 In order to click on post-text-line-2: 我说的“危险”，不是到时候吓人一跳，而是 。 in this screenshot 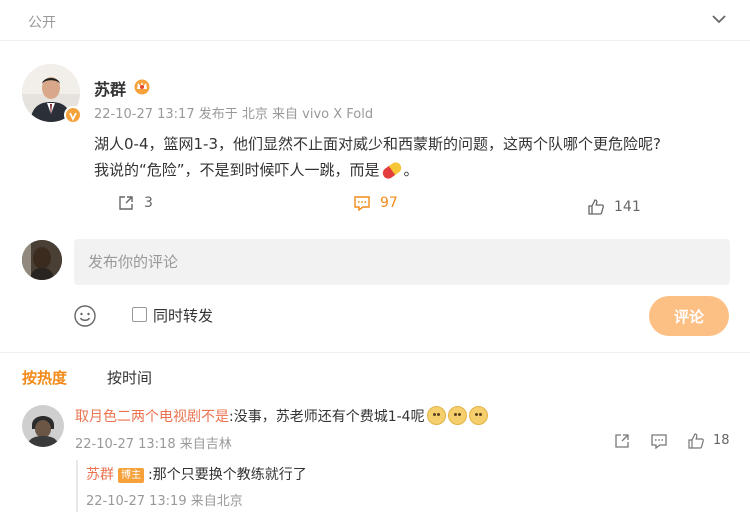, I will do `click(414, 170)`.